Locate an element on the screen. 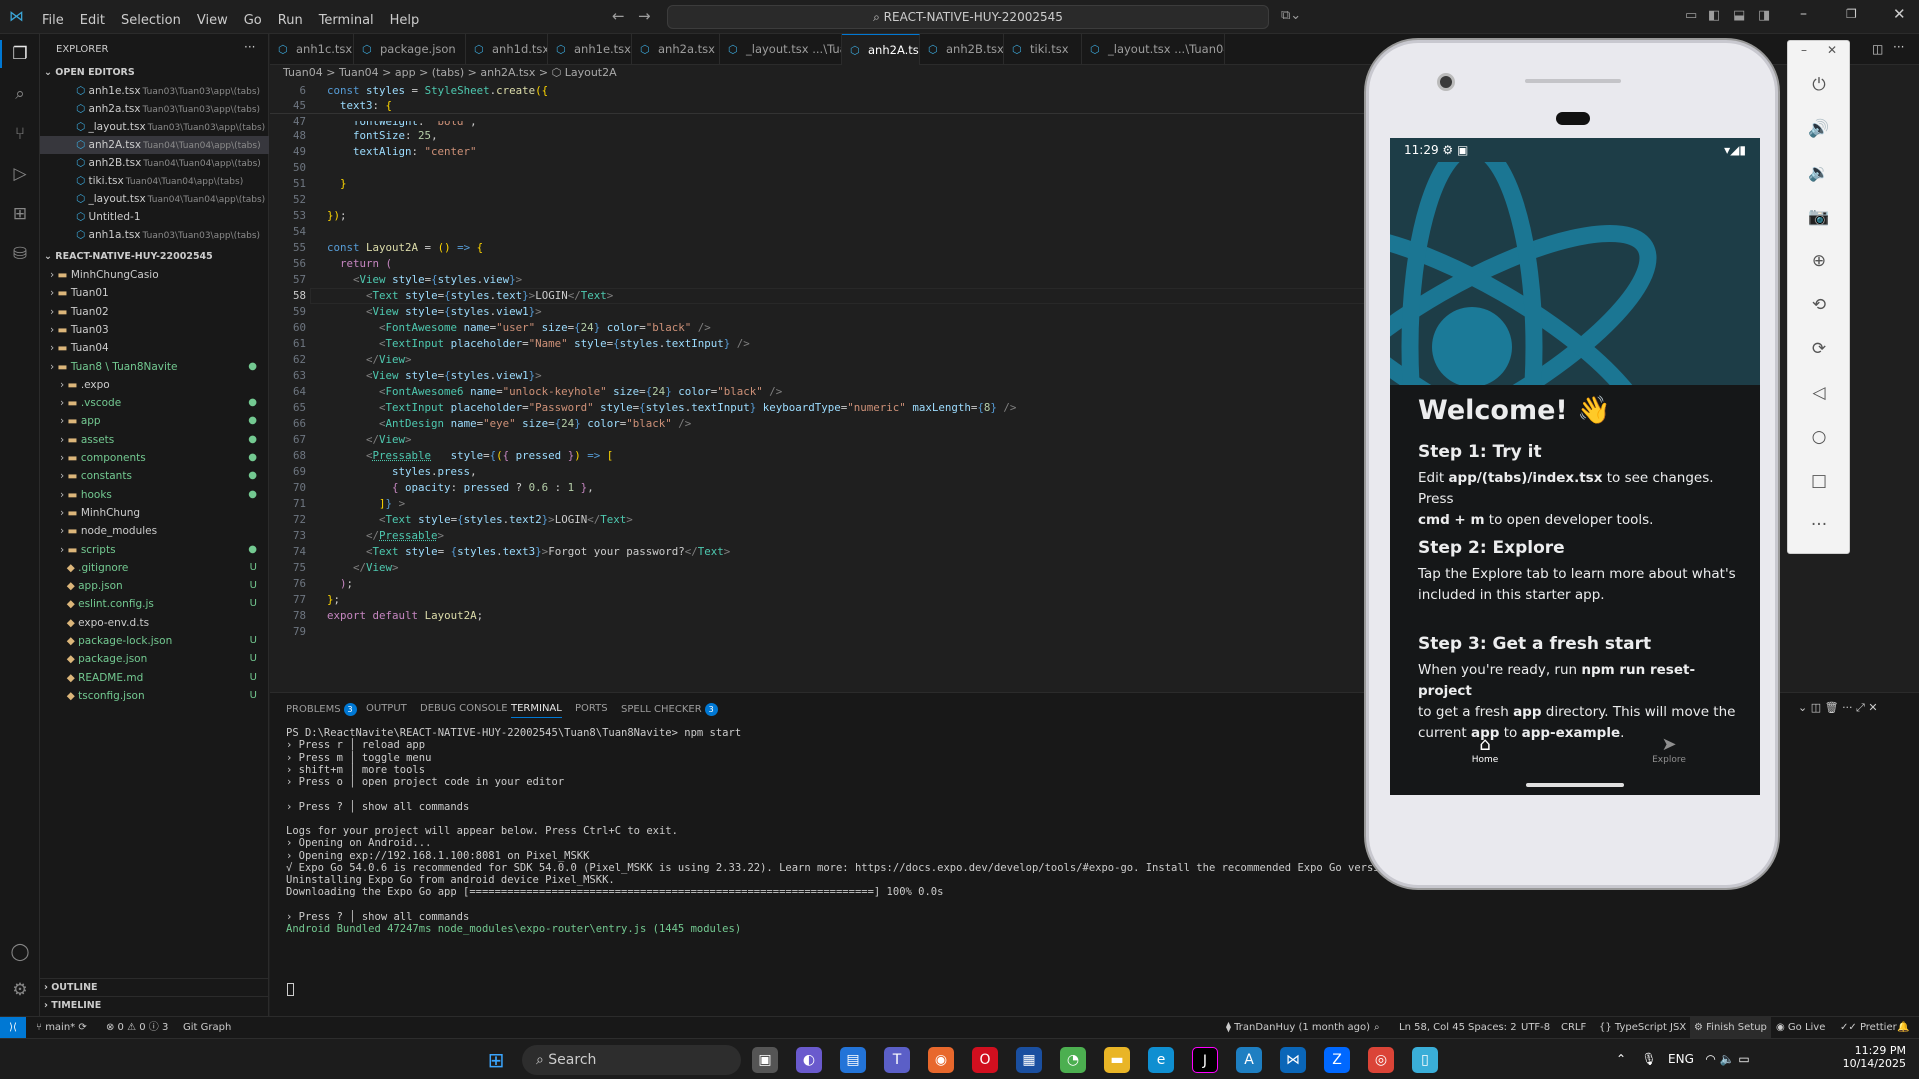  jetbrains-icon: J is located at coordinates (1205, 1060).